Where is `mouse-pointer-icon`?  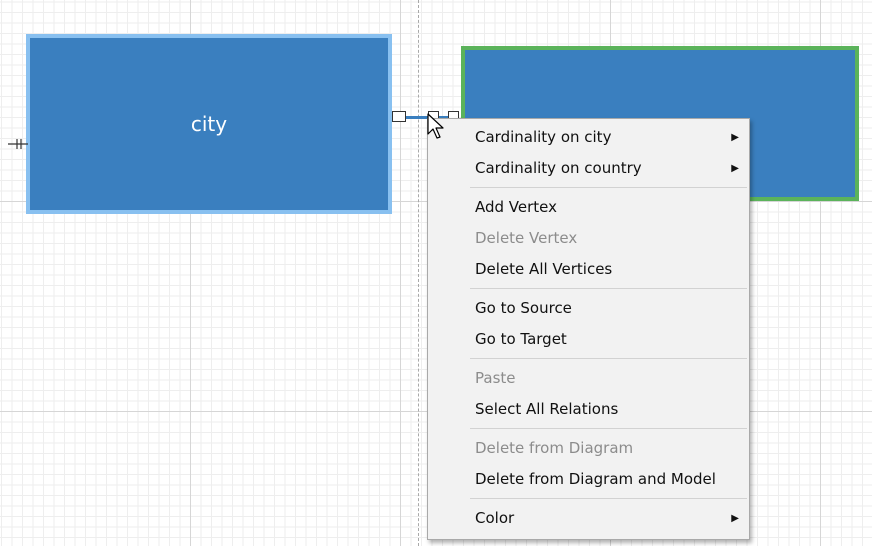 mouse-pointer-icon is located at coordinates (435, 126).